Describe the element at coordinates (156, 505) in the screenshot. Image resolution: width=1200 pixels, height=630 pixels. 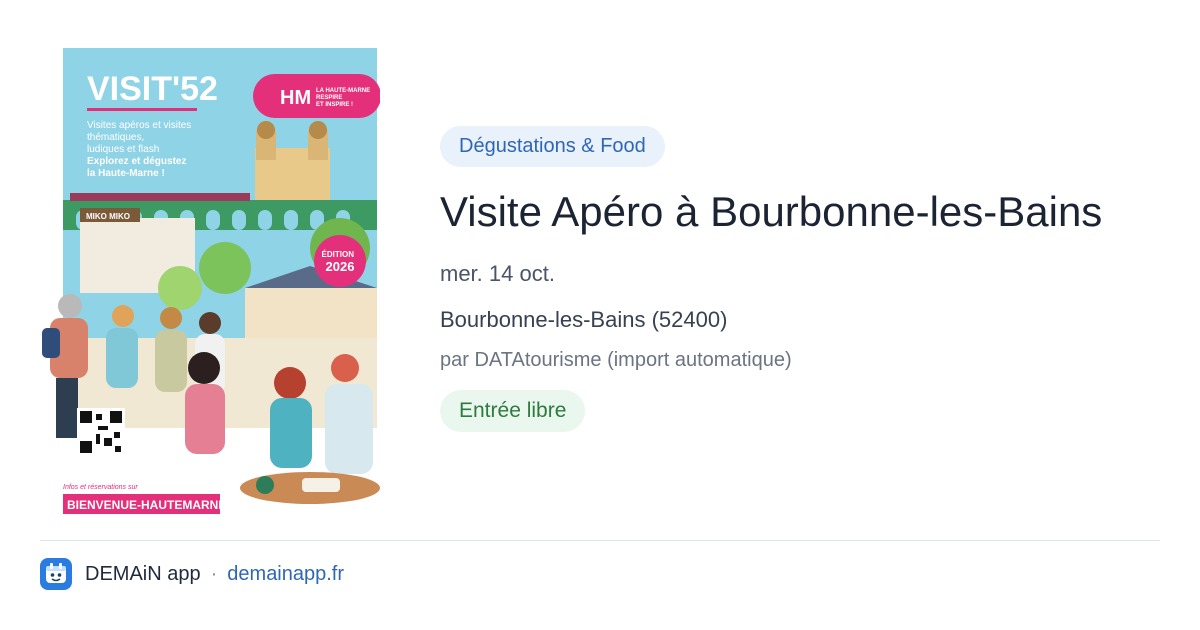
I see `svg-text: BIENVENUE-HAUTEMARNE.FR` at that location.